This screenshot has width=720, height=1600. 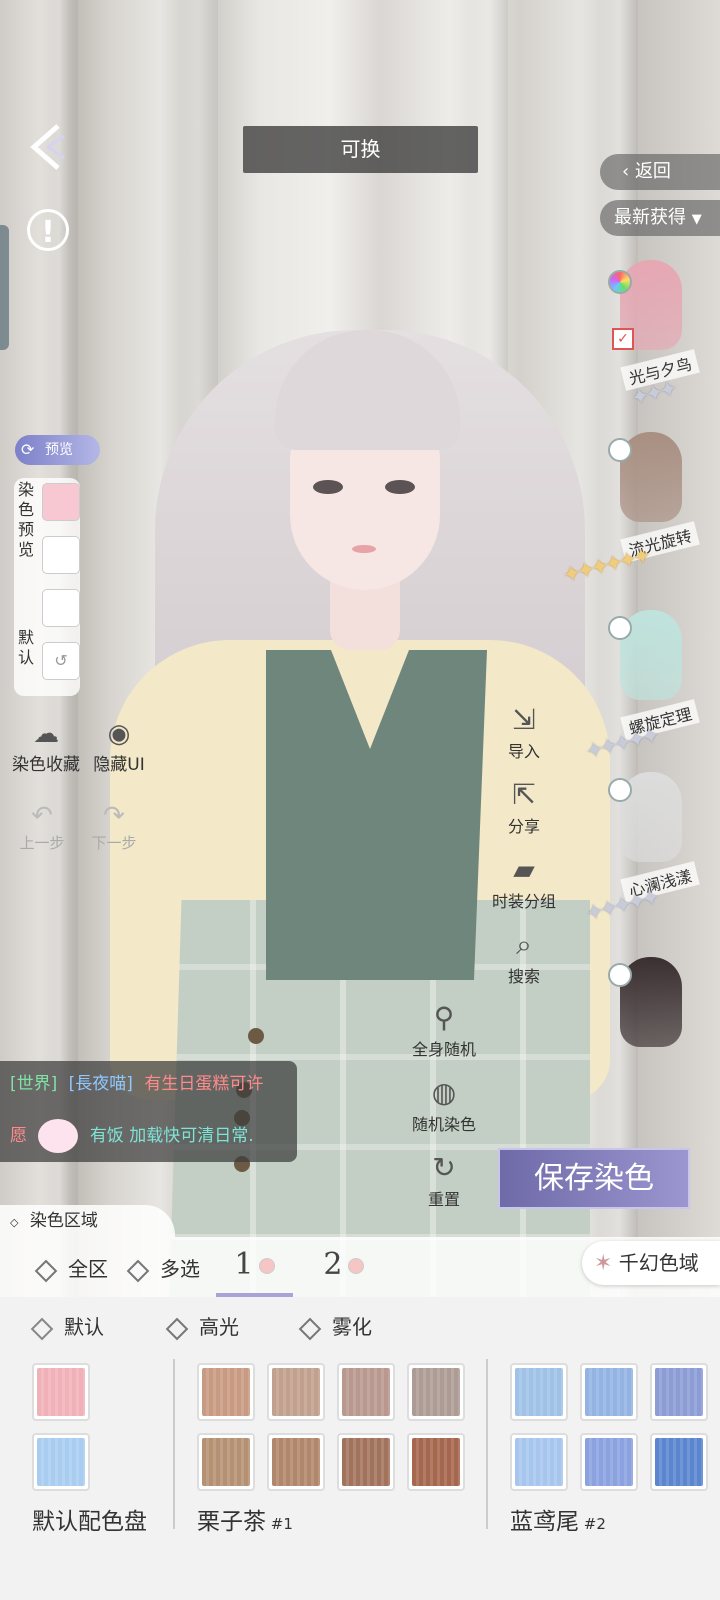 I want to click on random-dye-button: ◍ 随机染色, so click(x=444, y=1105).